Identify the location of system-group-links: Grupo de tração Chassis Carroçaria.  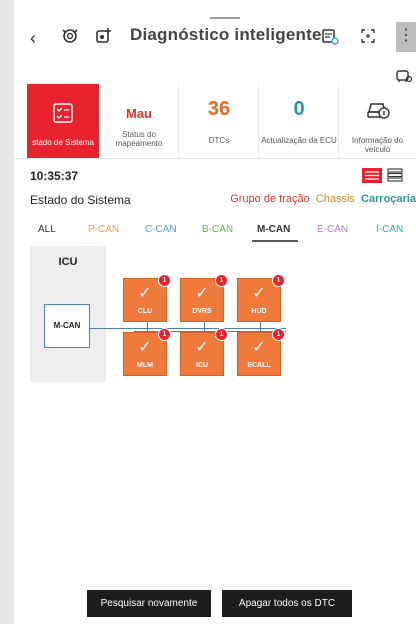
(321, 199).